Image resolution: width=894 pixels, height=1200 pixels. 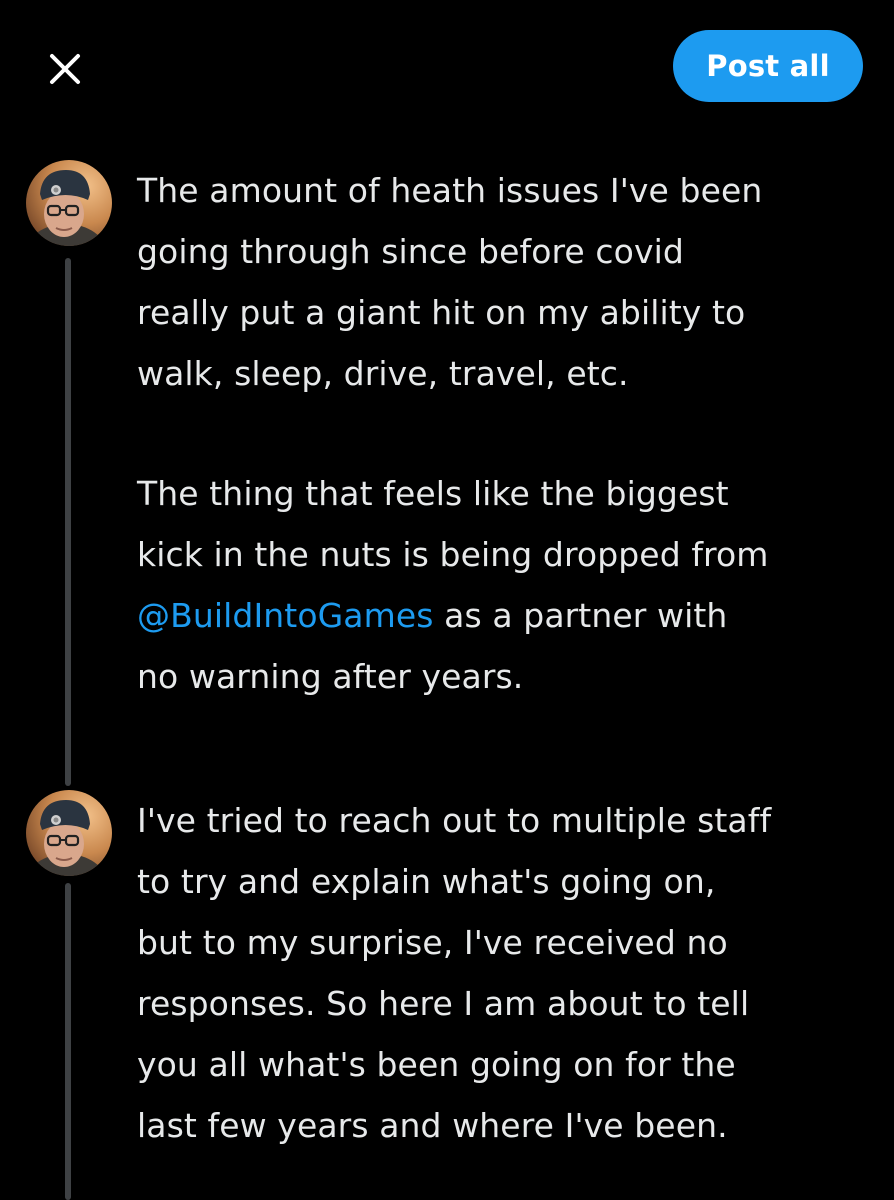 I want to click on close-button, so click(x=65, y=69).